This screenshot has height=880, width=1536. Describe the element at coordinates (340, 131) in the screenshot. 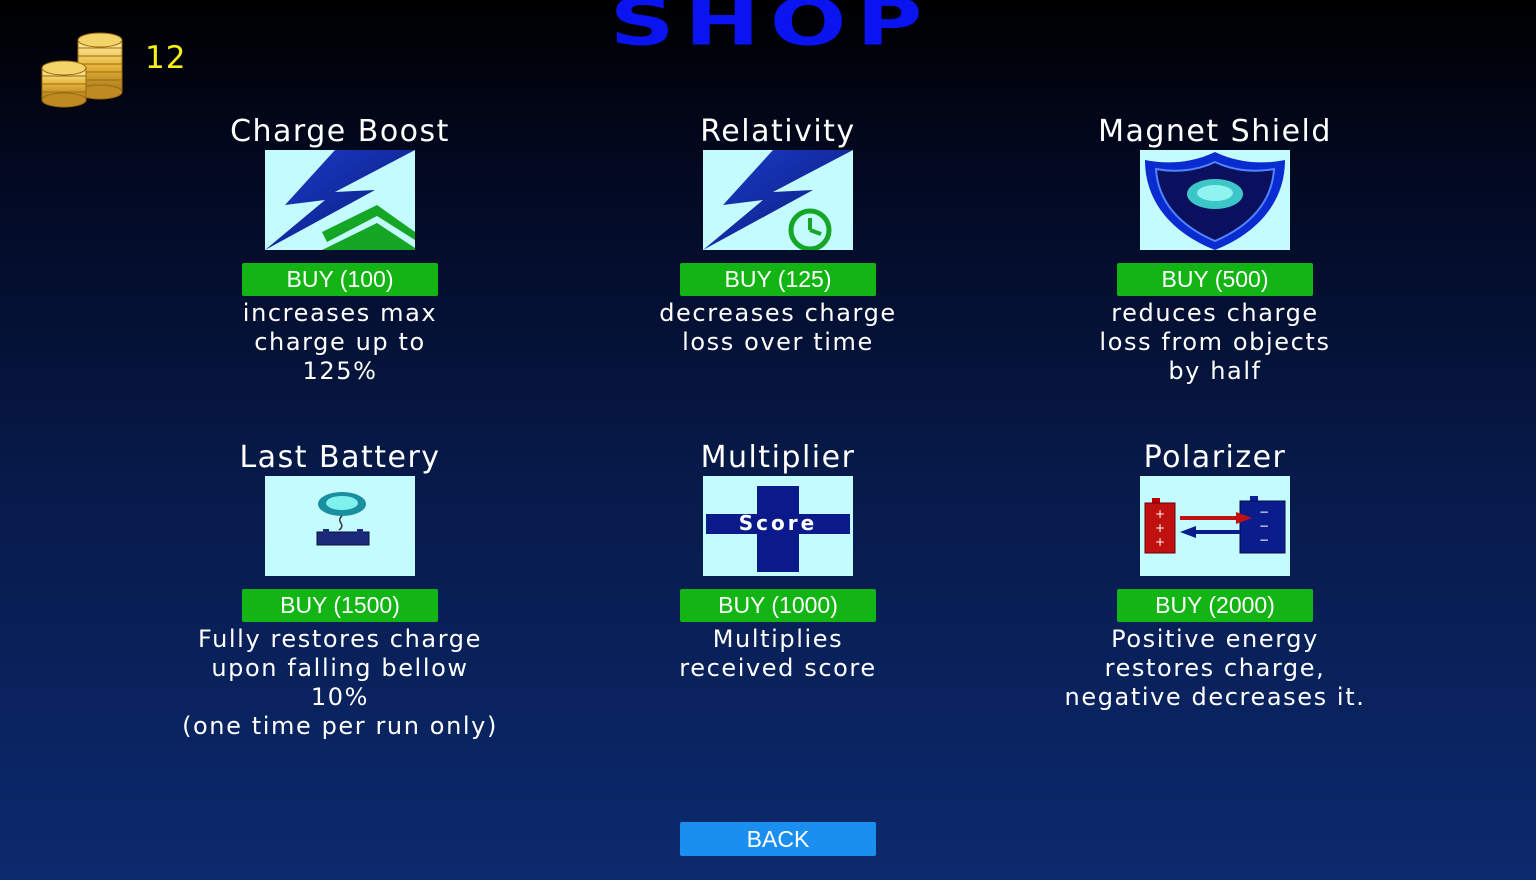

I see `item-name: Charge Boost` at that location.